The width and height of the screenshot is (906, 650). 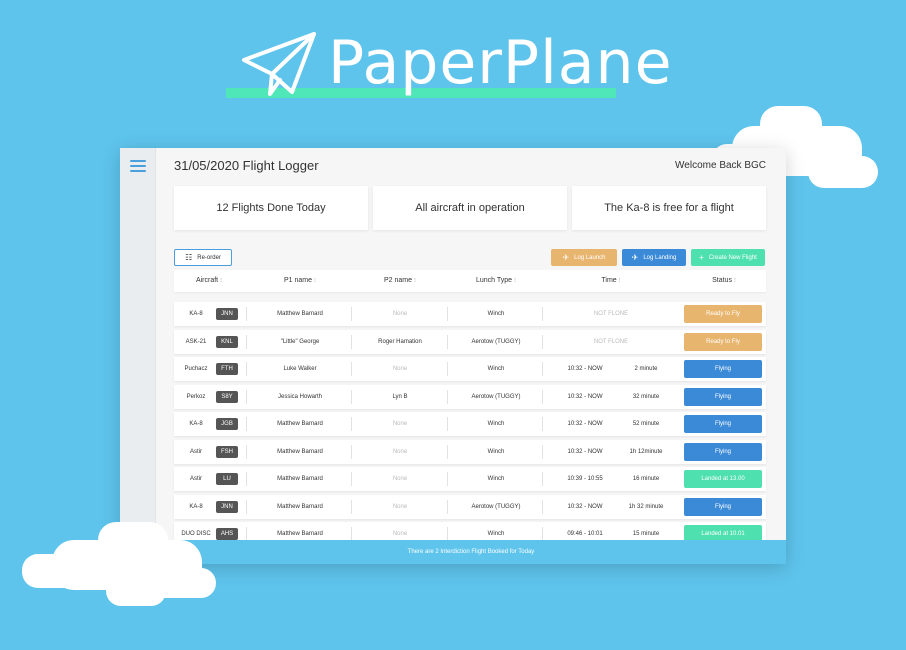 What do you see at coordinates (227, 424) in the screenshot?
I see `registration-badge: JGB` at bounding box center [227, 424].